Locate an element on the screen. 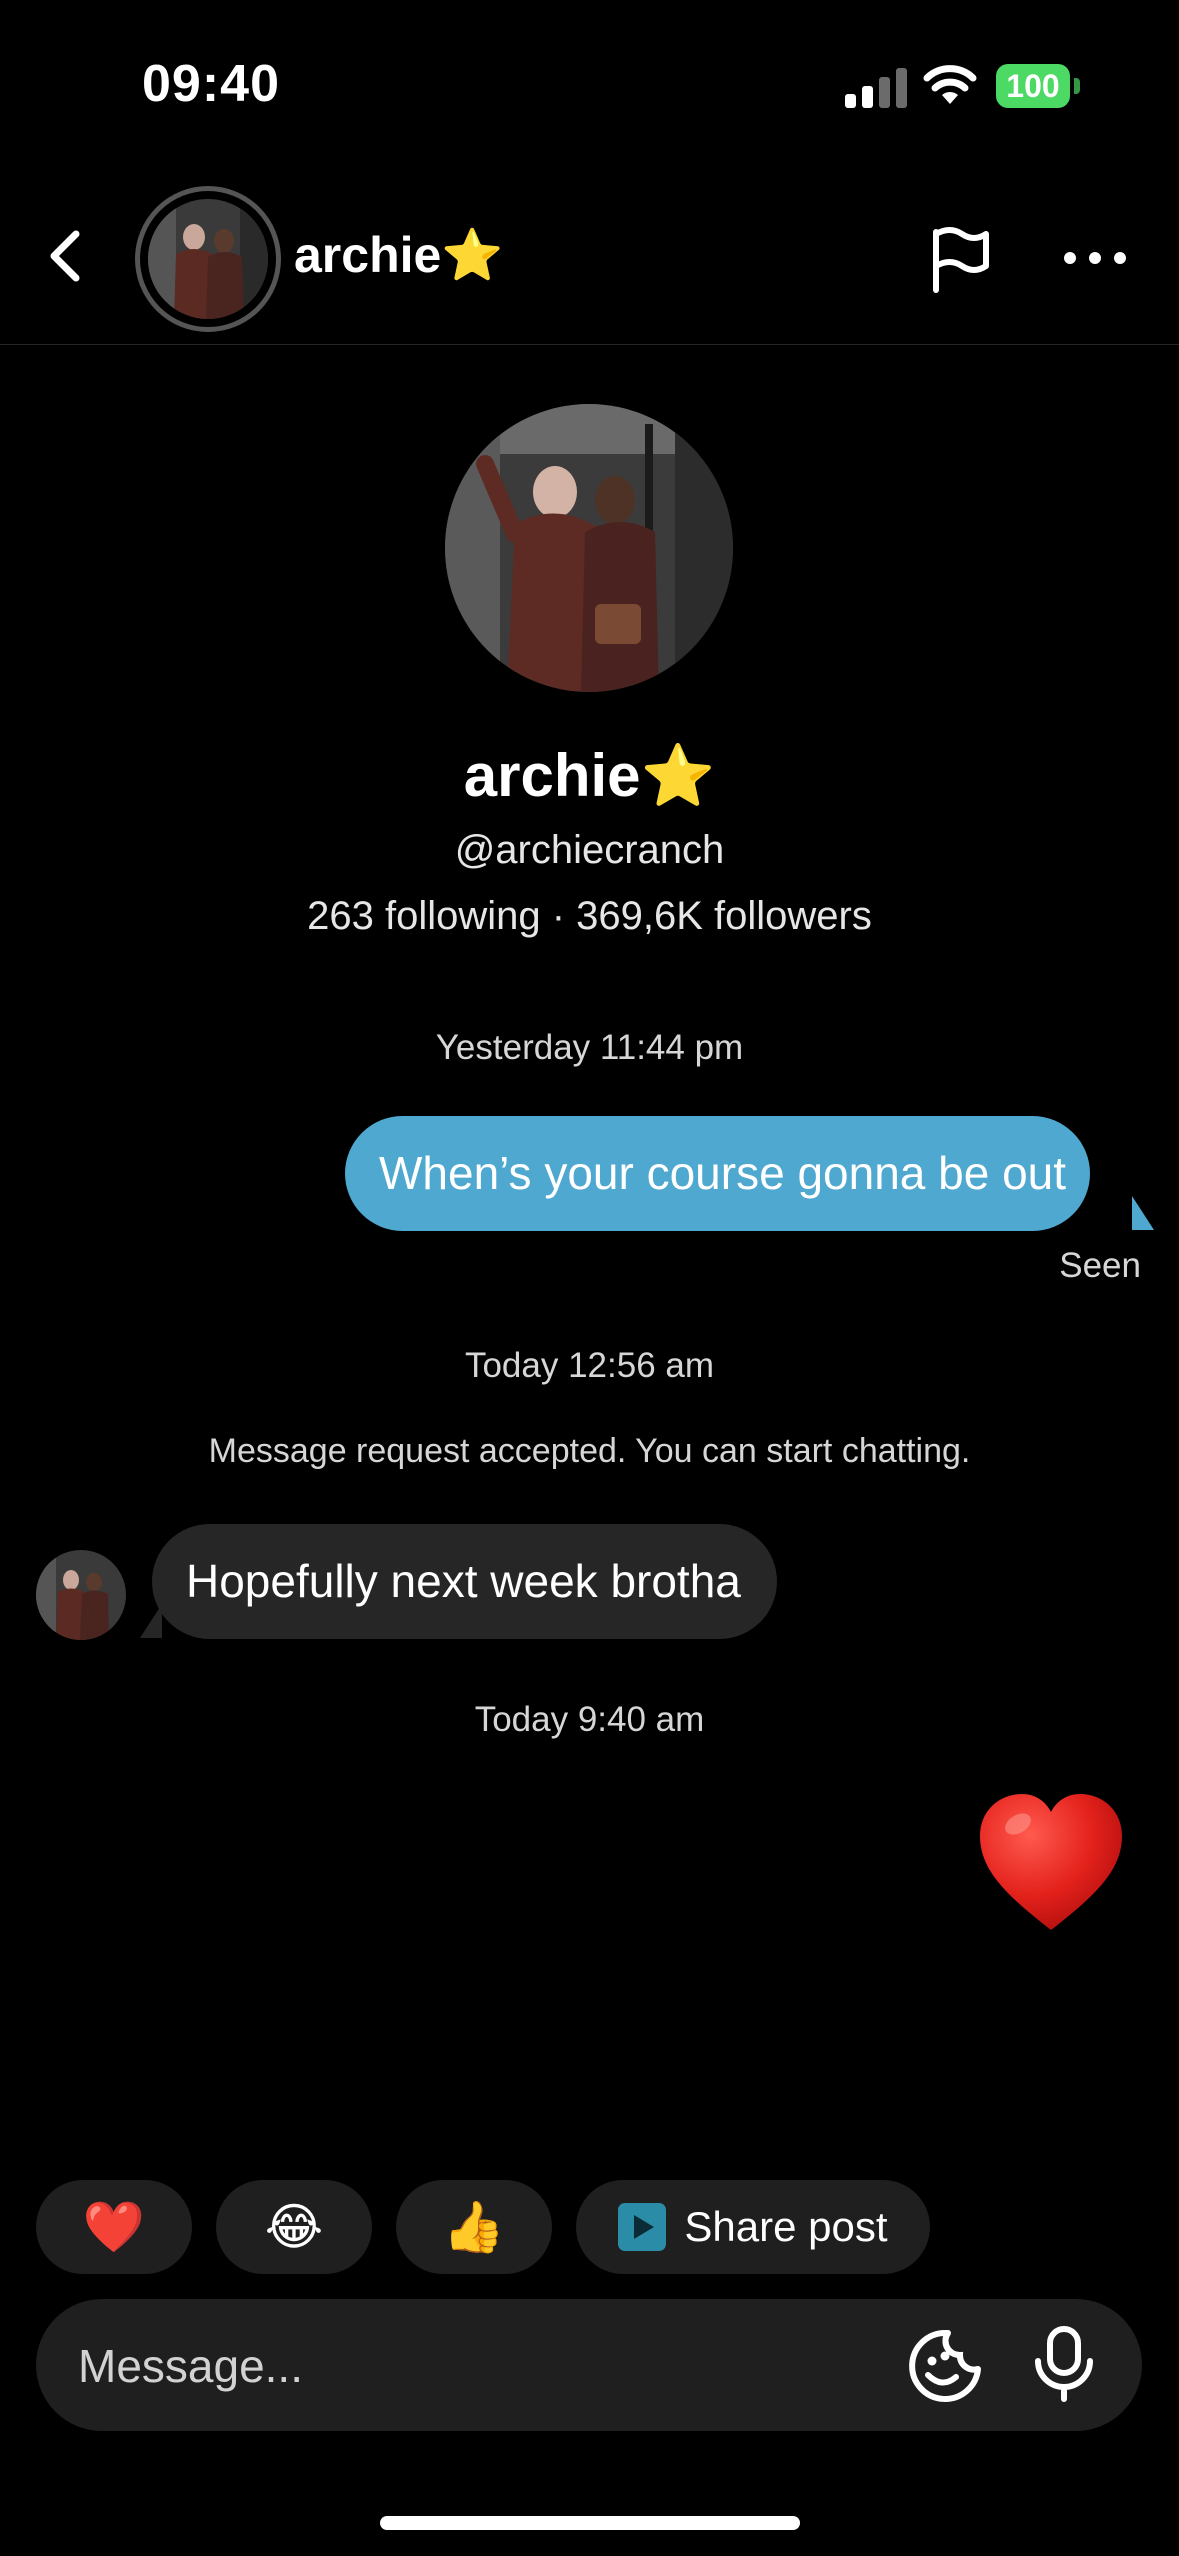 The width and height of the screenshot is (1179, 2556). message-composer is located at coordinates (589, 2366).